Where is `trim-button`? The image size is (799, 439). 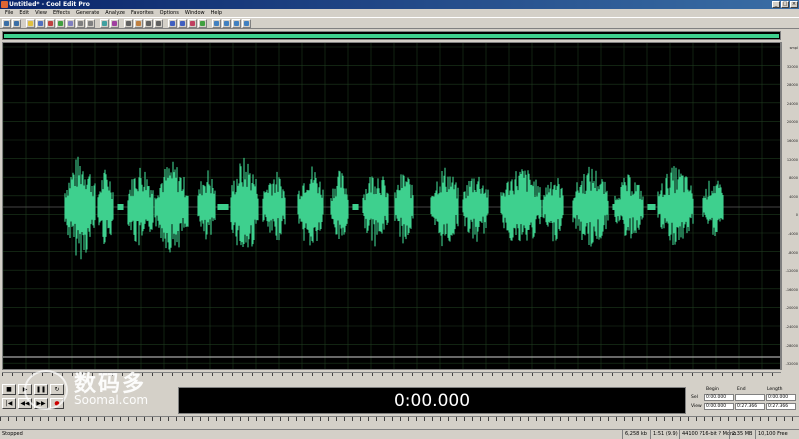
trim-button is located at coordinates (104, 23).